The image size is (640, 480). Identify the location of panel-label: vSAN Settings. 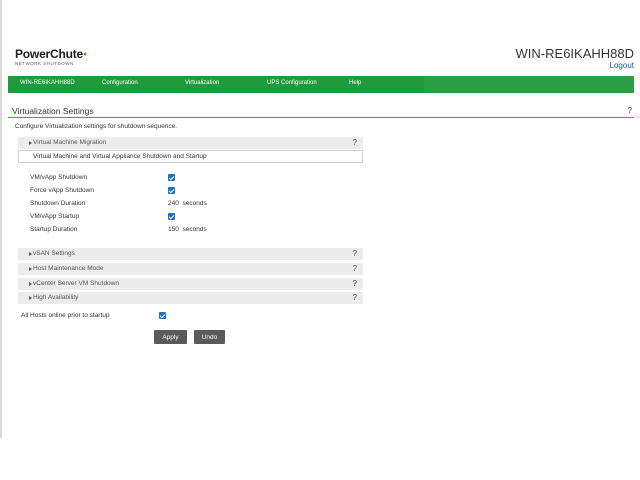
(54, 253).